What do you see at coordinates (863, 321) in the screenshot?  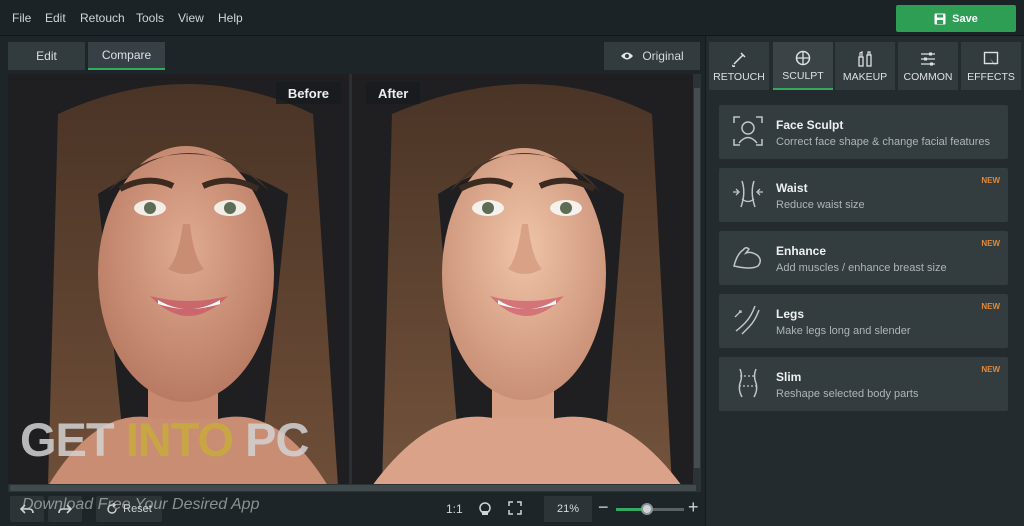 I see `tool-card-legs: Legs Make legs long and slender NEW` at bounding box center [863, 321].